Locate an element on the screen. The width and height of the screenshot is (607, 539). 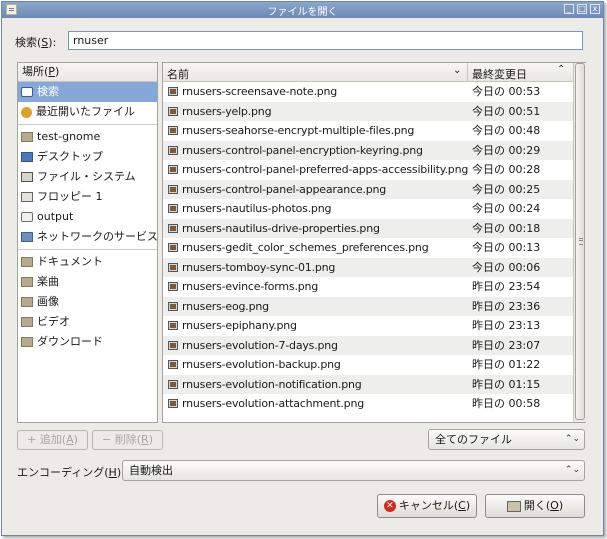
file-modified-date: 今日の 00:28 is located at coordinates (506, 169).